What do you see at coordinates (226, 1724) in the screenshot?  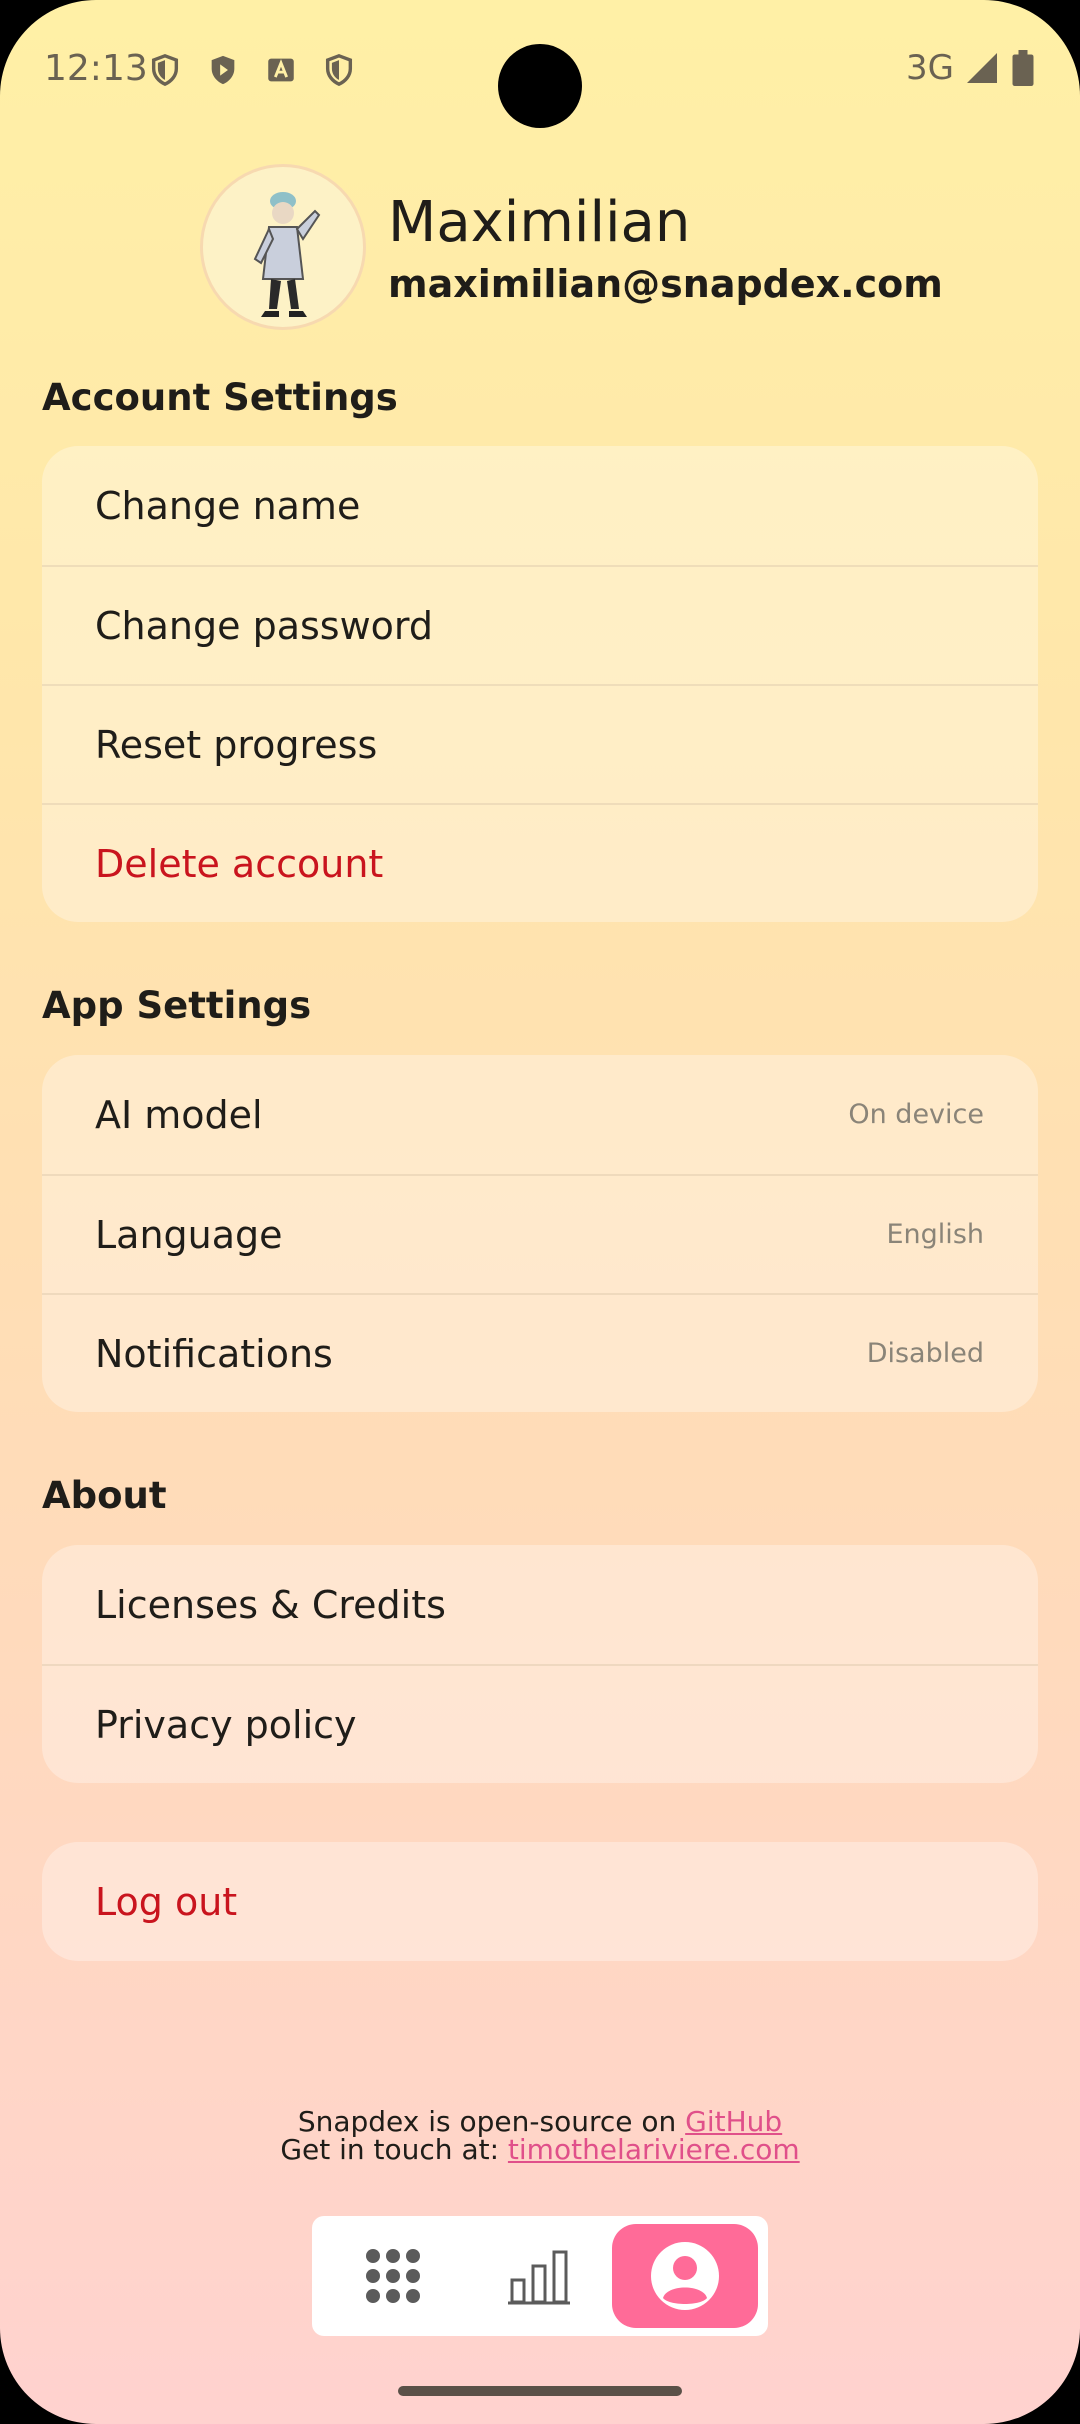 I see `row-label: Privacy policy` at bounding box center [226, 1724].